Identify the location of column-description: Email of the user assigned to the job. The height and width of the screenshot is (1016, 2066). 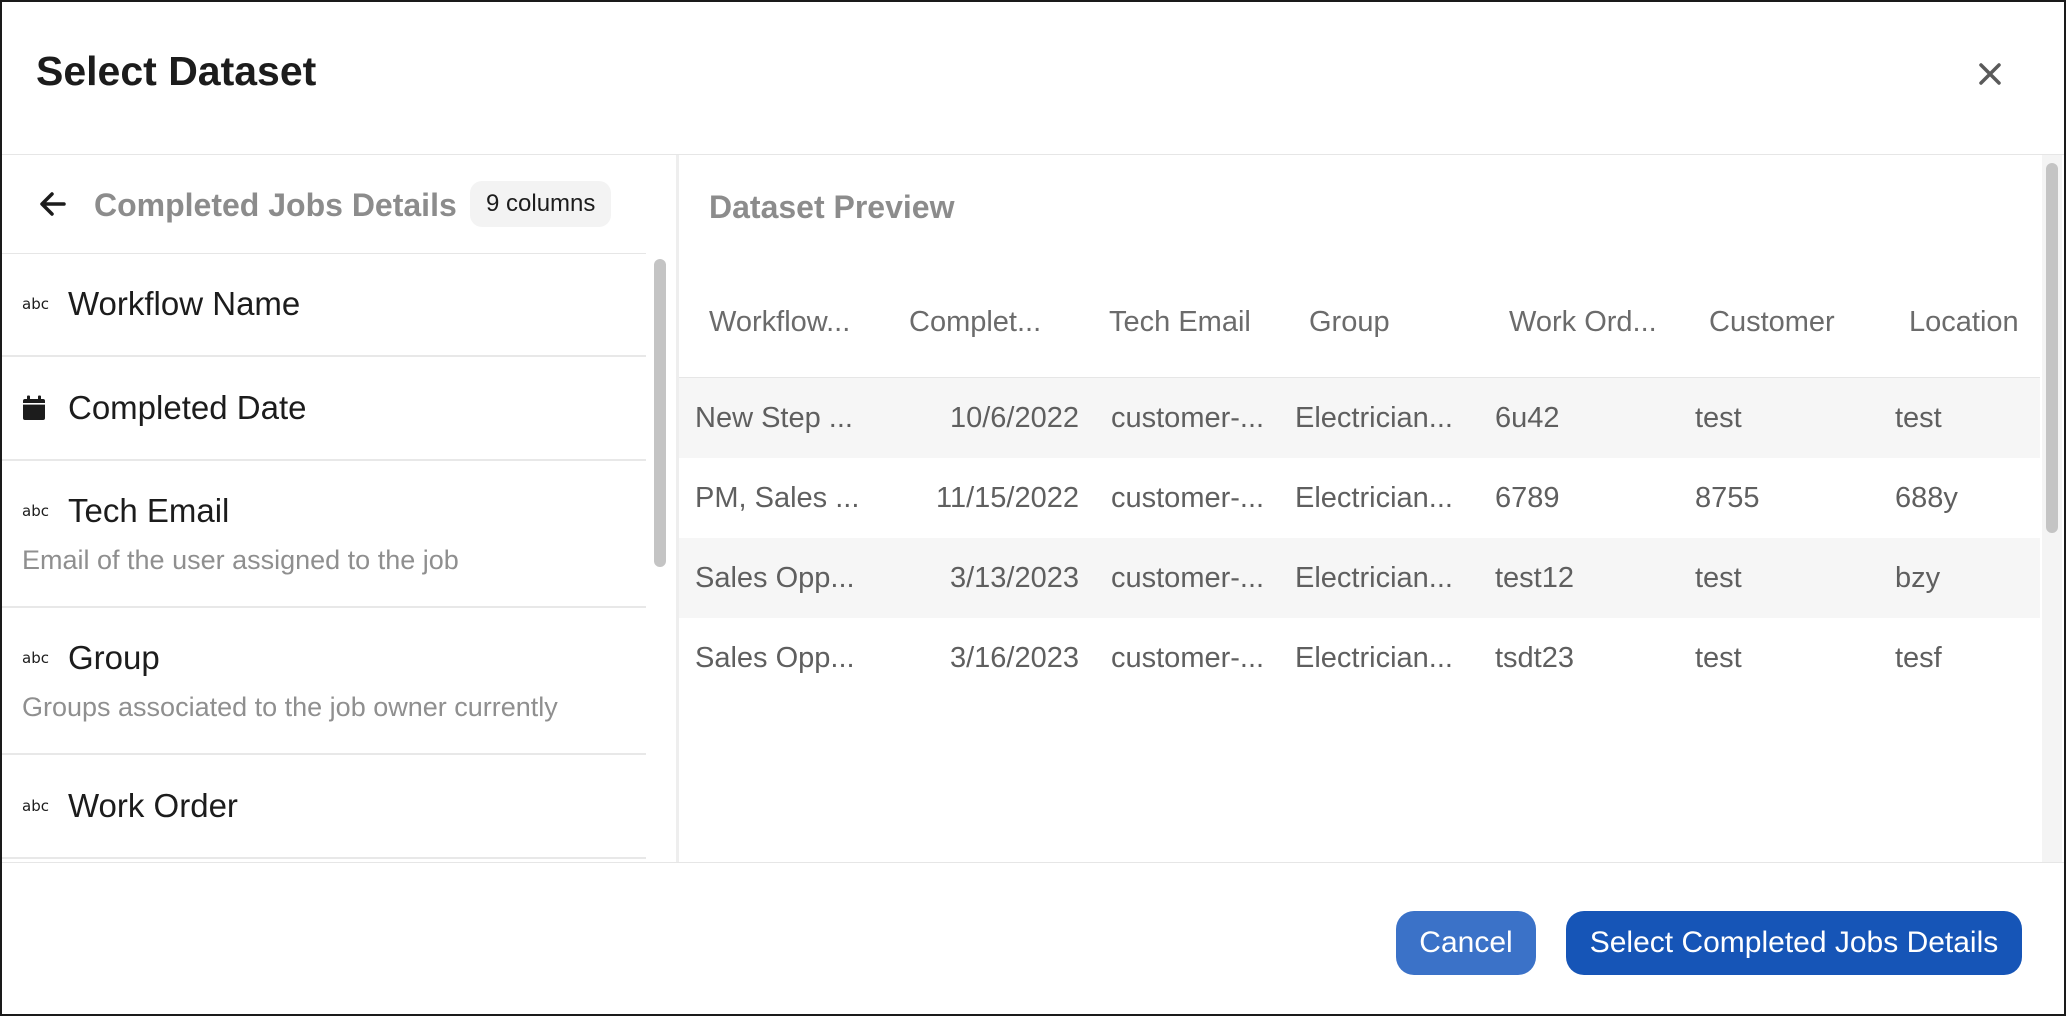
(240, 560).